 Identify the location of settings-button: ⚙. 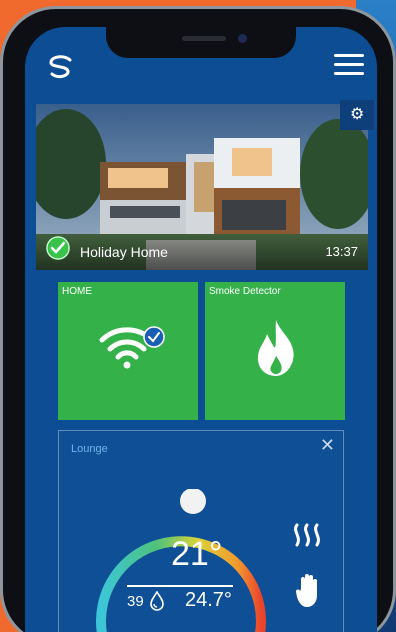
(357, 115).